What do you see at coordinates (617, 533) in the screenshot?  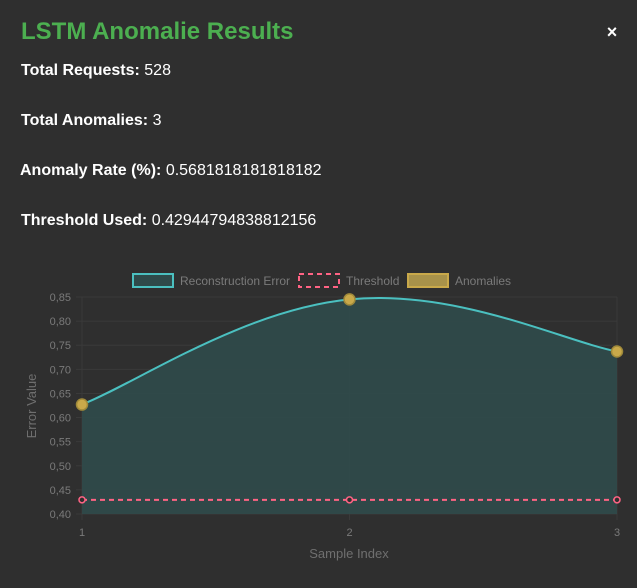 I see `x-tick-label: 3` at bounding box center [617, 533].